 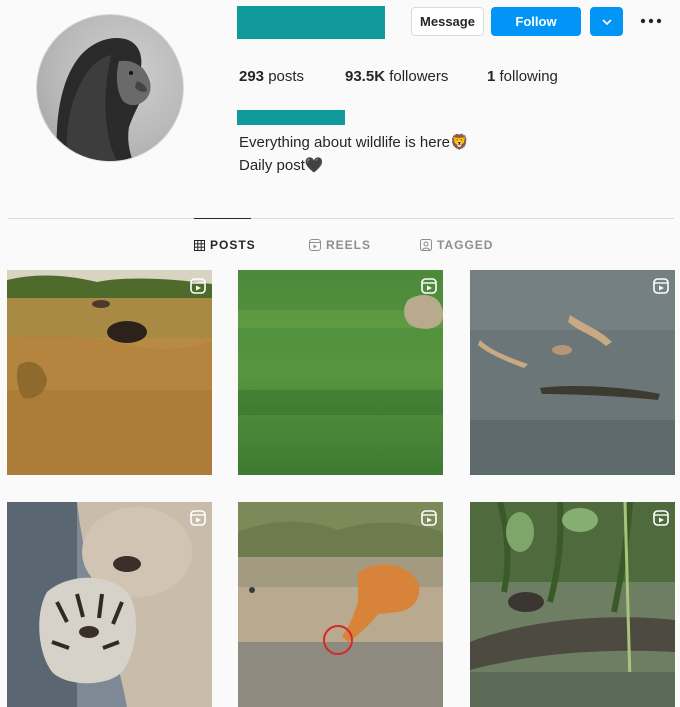 I want to click on tab-tagged-label: TAGGED, so click(x=465, y=245).